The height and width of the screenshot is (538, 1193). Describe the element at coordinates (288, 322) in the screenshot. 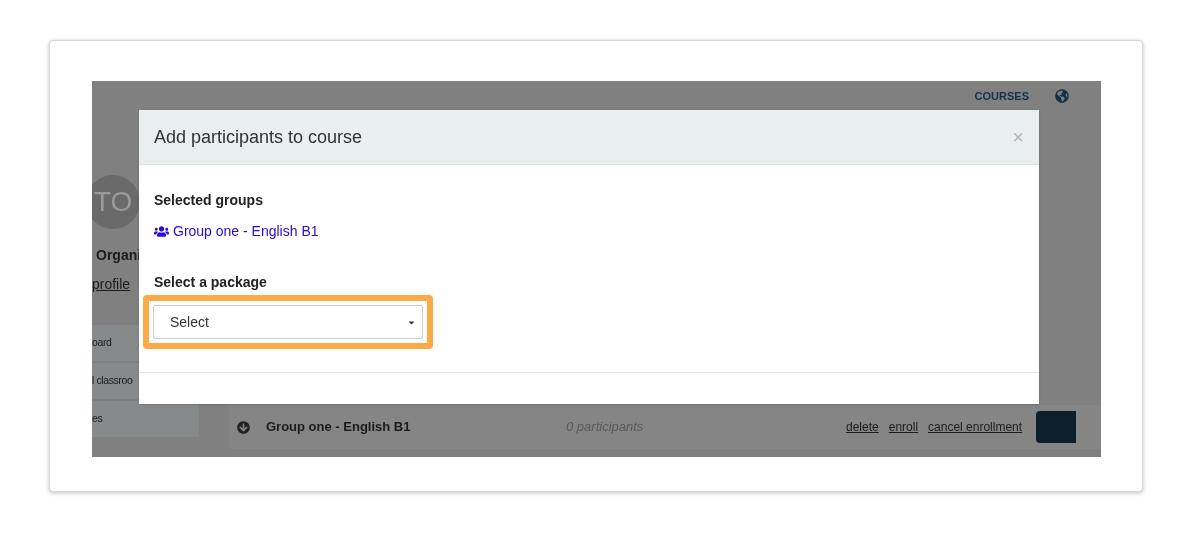

I see `package-select: Select` at that location.